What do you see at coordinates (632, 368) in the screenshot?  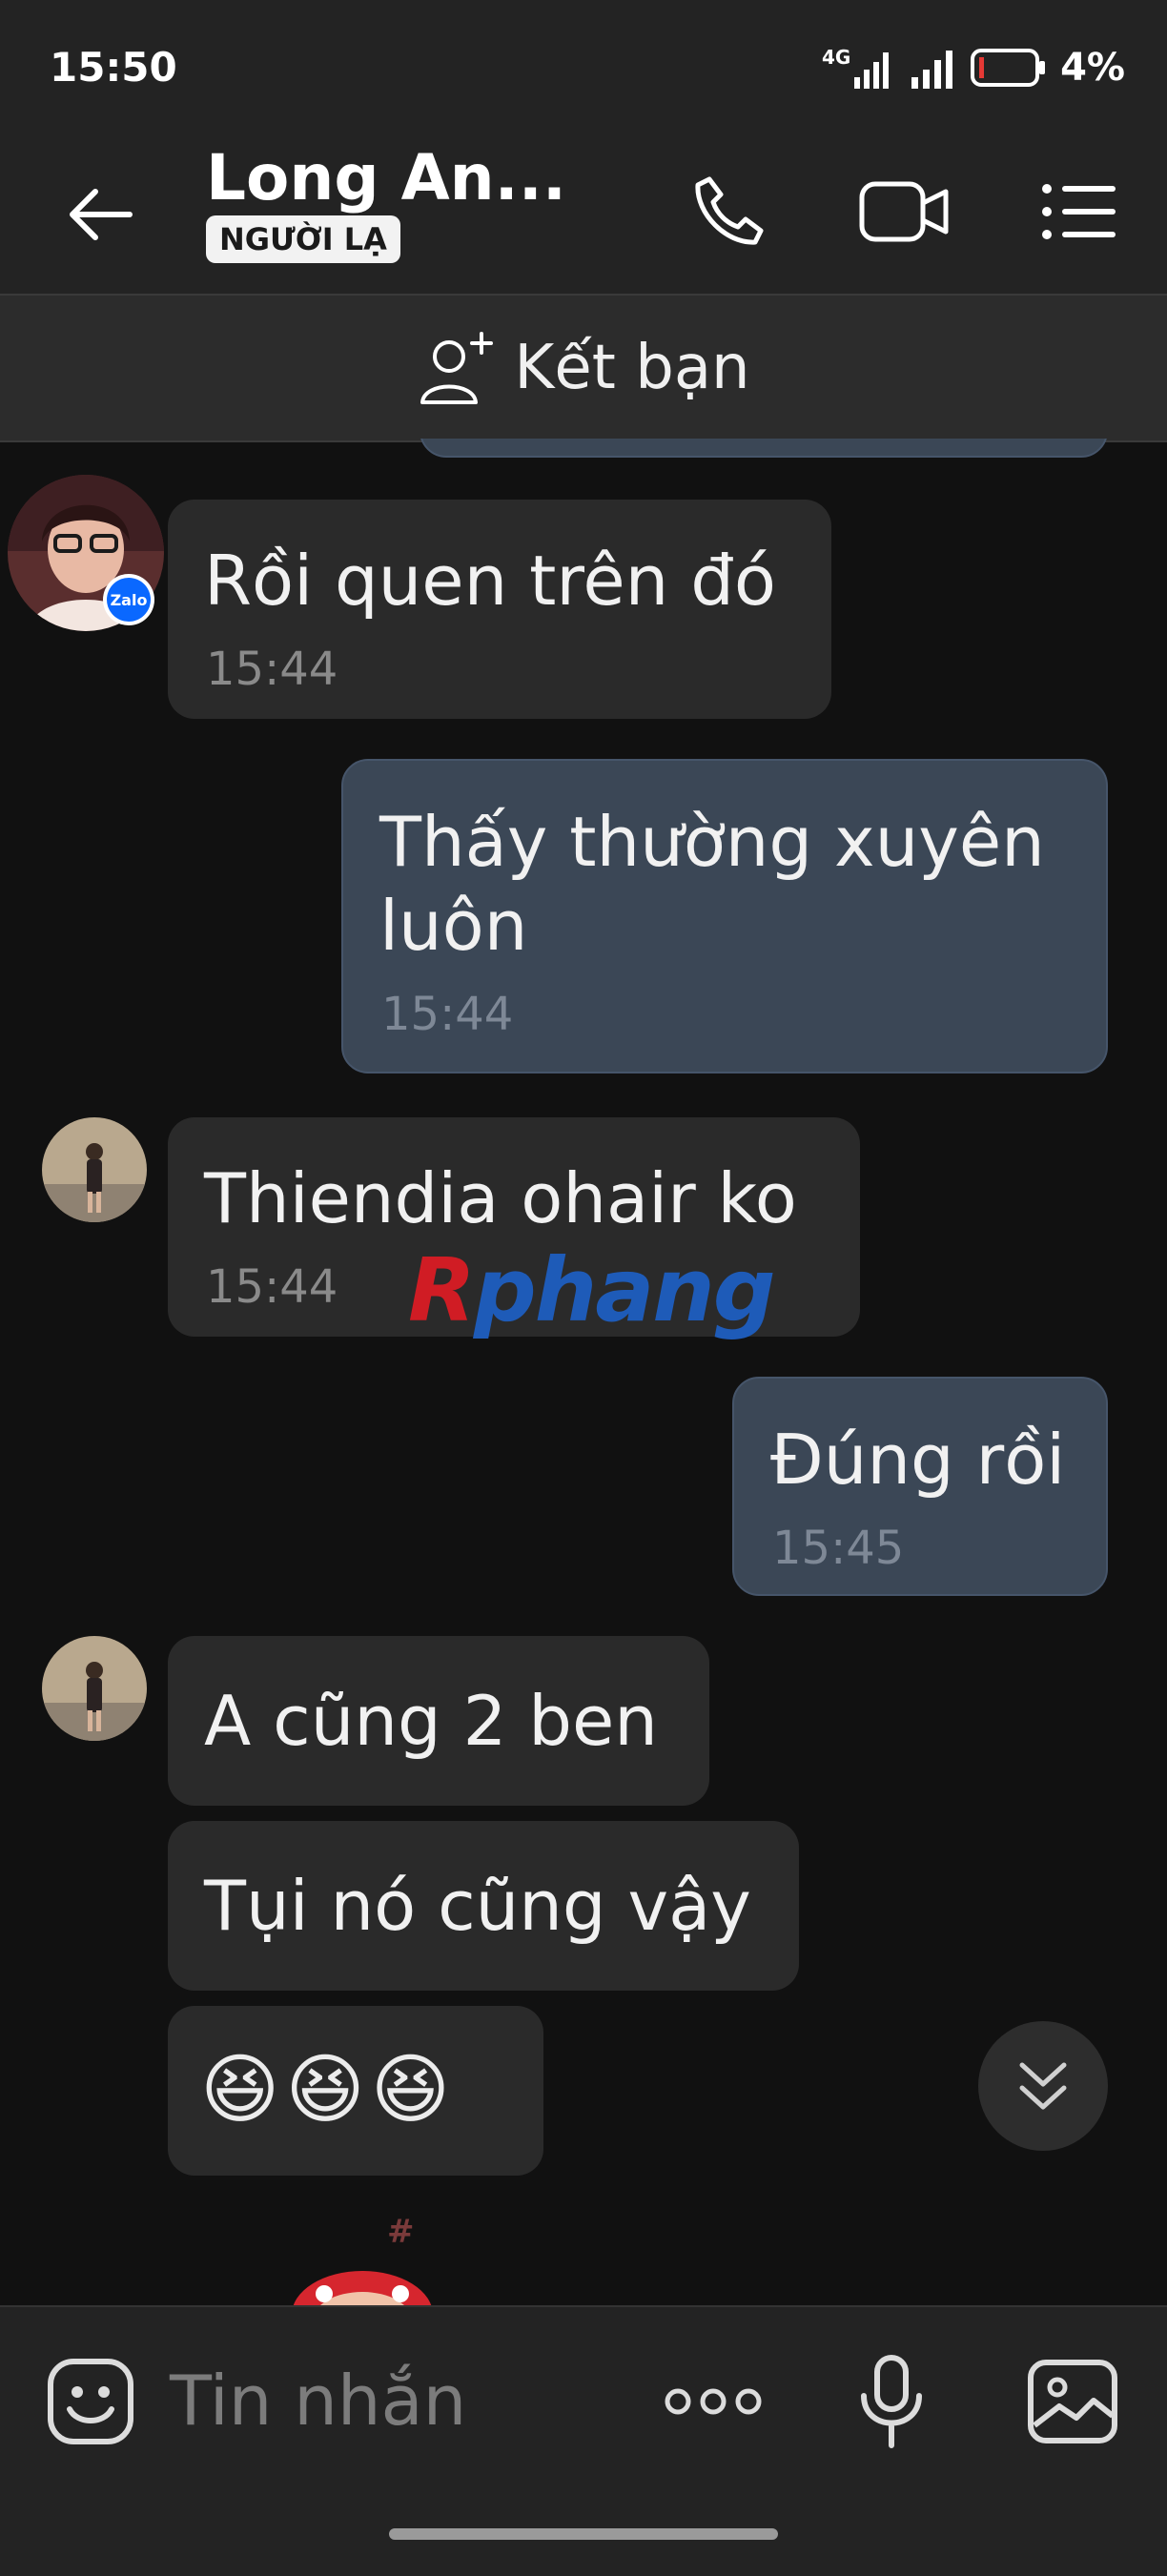 I see `add-friend-label: Kết bạn` at bounding box center [632, 368].